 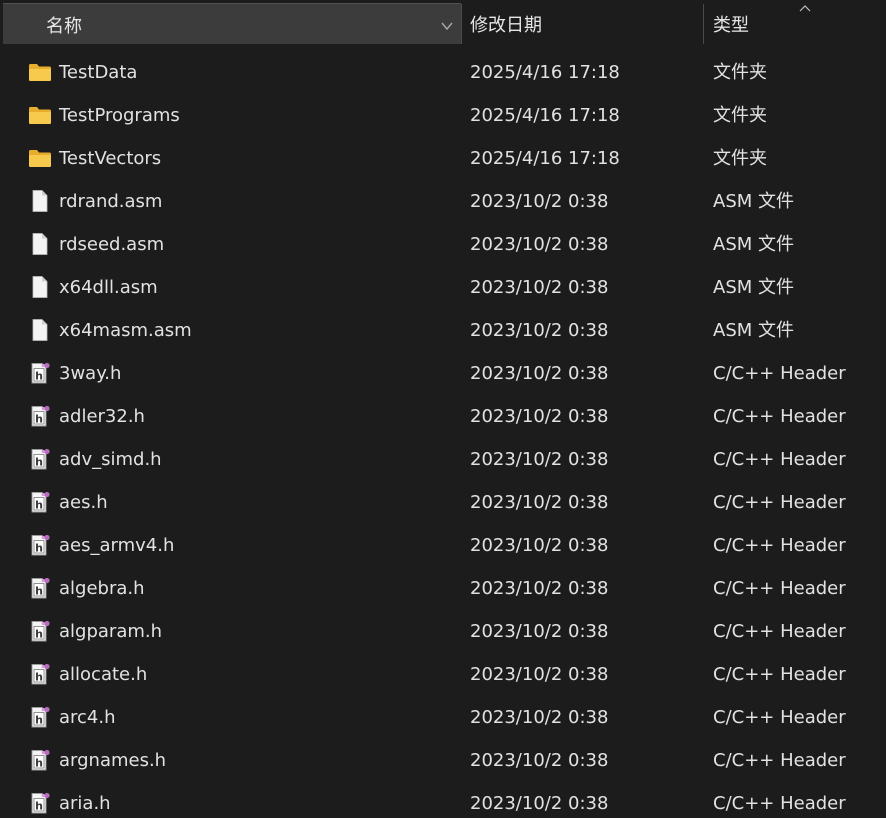 What do you see at coordinates (110, 202) in the screenshot?
I see `file-name: rdrand.asm` at bounding box center [110, 202].